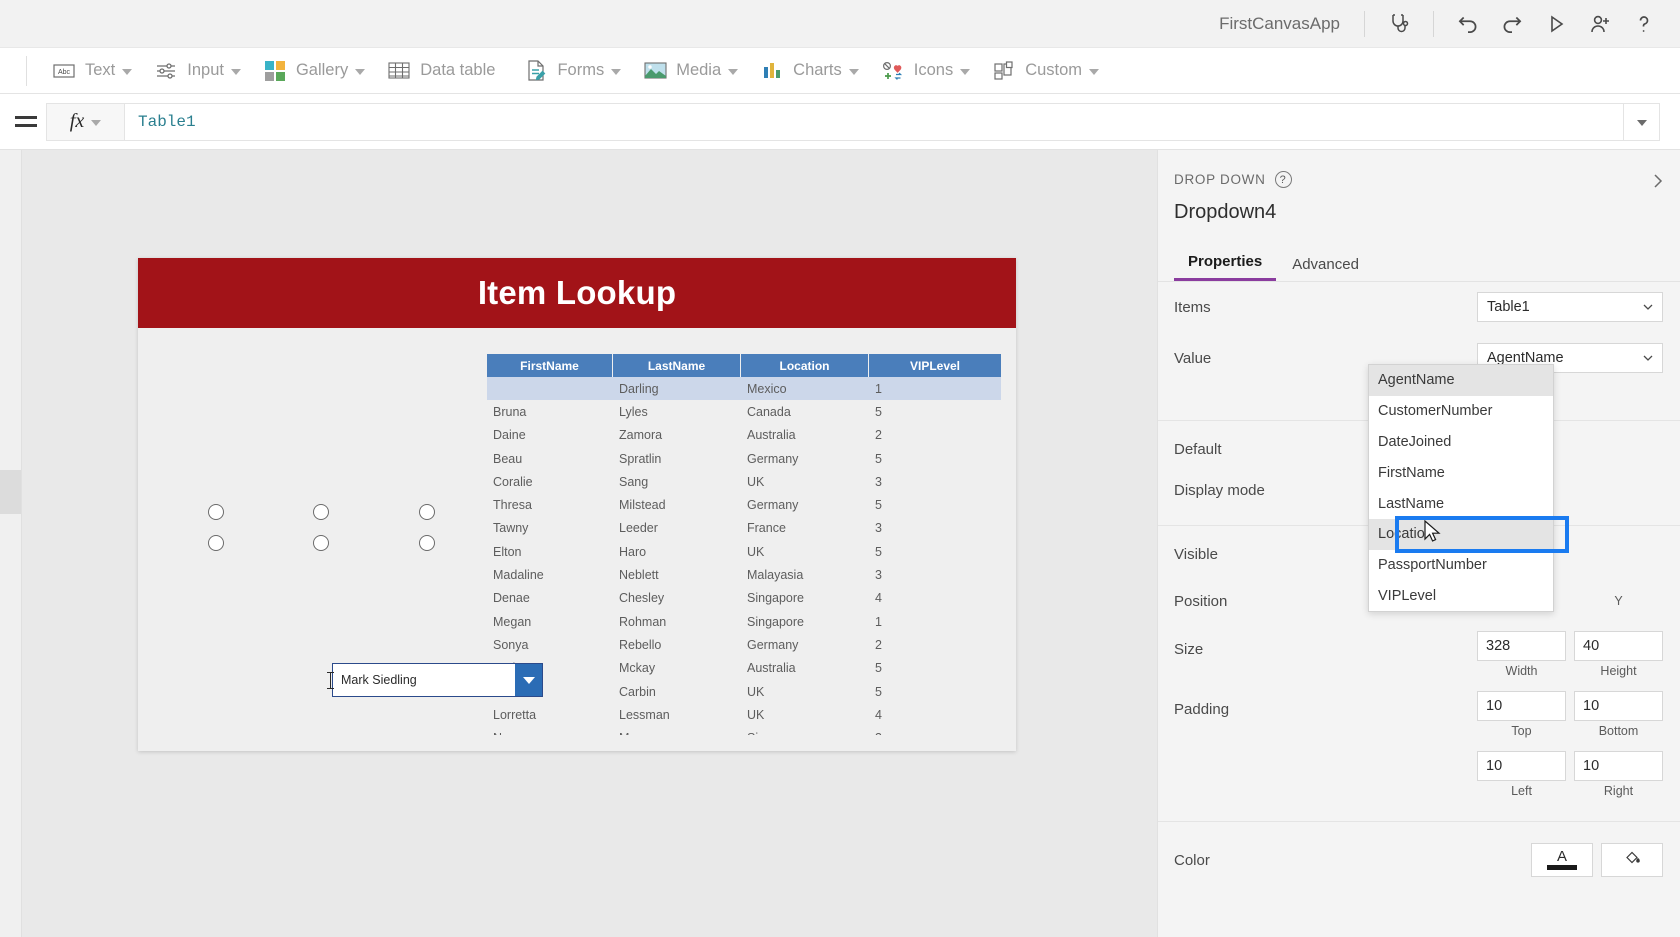  I want to click on ribbon-item-charts: Charts, so click(809, 71).